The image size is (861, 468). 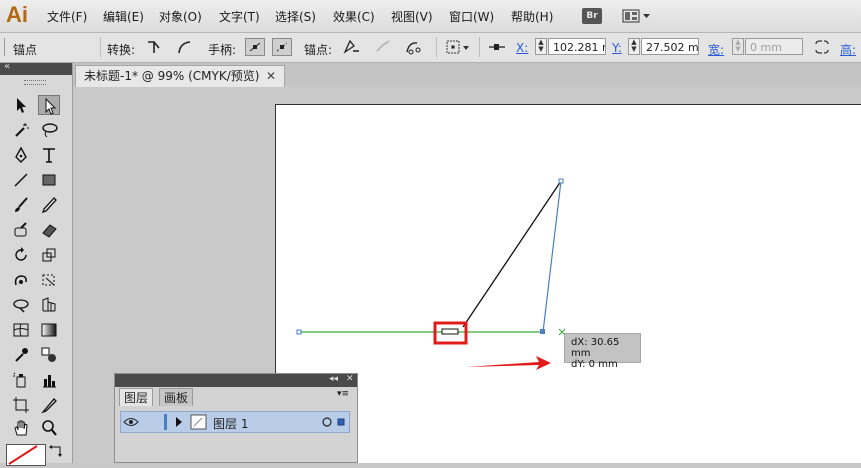 I want to click on collapse-panel-icon: ◂◂, so click(x=333, y=379).